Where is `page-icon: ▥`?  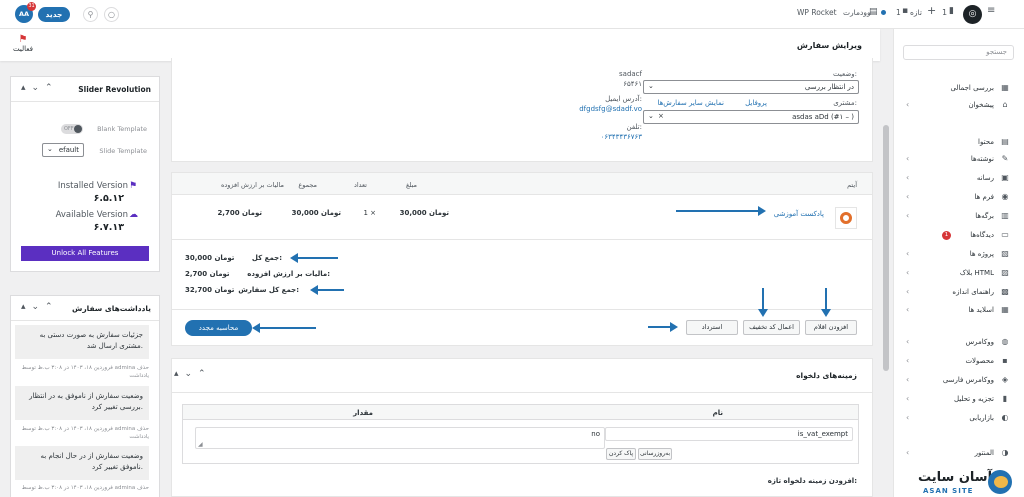
page-icon: ▥ is located at coordinates (1005, 215).